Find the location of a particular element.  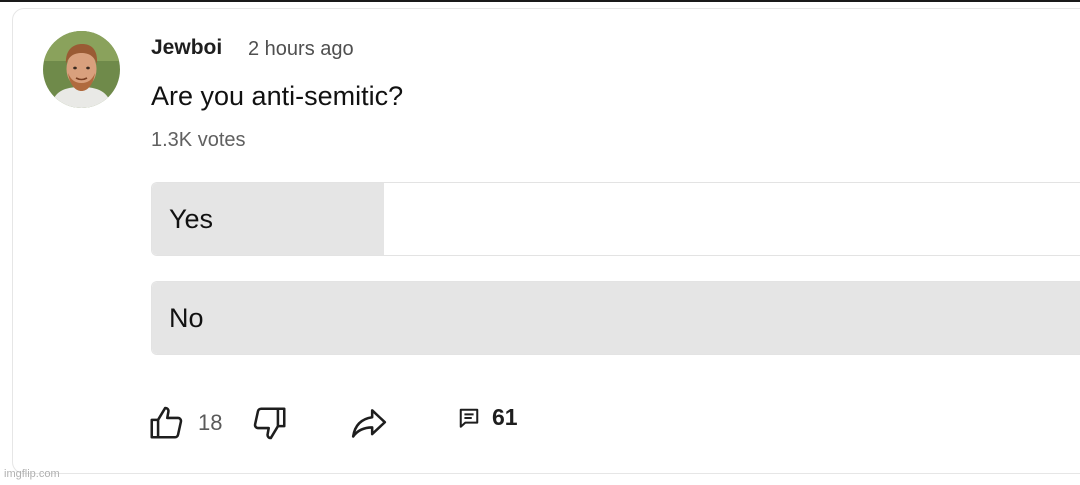

poll-option-no: No is located at coordinates (615, 318).